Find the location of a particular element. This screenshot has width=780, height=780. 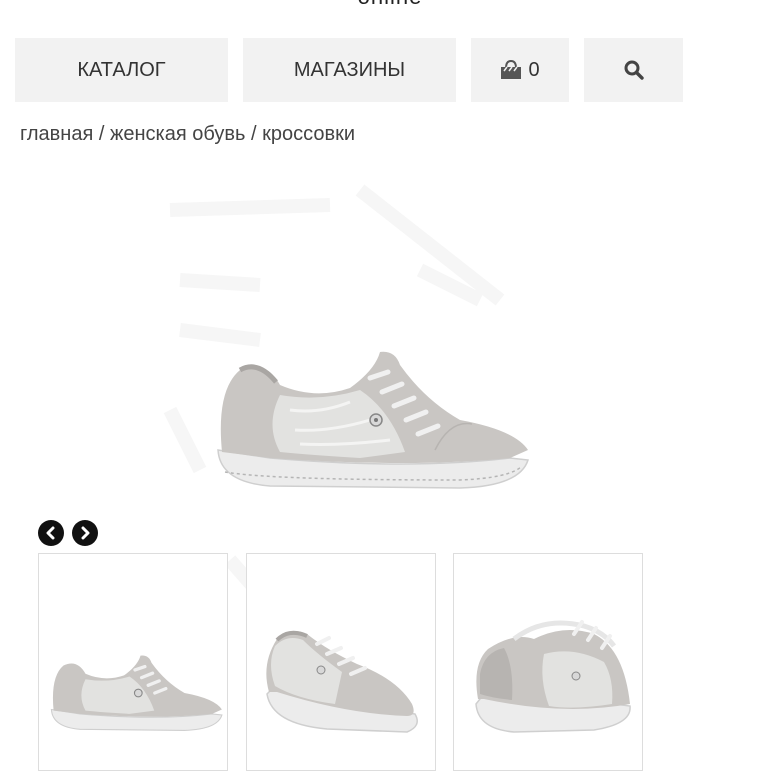

stores-label: МАГАЗИНЫ is located at coordinates (349, 69).